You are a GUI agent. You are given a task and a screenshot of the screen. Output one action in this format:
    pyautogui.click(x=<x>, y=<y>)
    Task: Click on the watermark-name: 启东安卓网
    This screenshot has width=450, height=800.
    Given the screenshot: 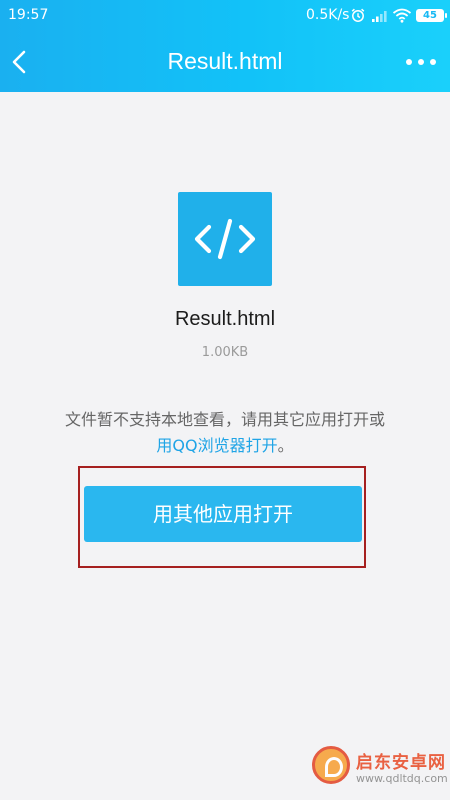 What is the action you would take?
    pyautogui.click(x=401, y=763)
    